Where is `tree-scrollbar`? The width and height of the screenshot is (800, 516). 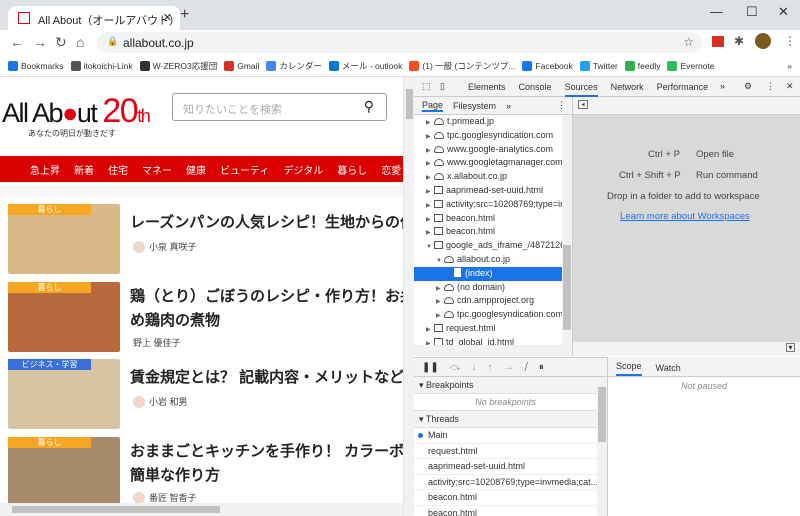
tree-scrollbar is located at coordinates (567, 230).